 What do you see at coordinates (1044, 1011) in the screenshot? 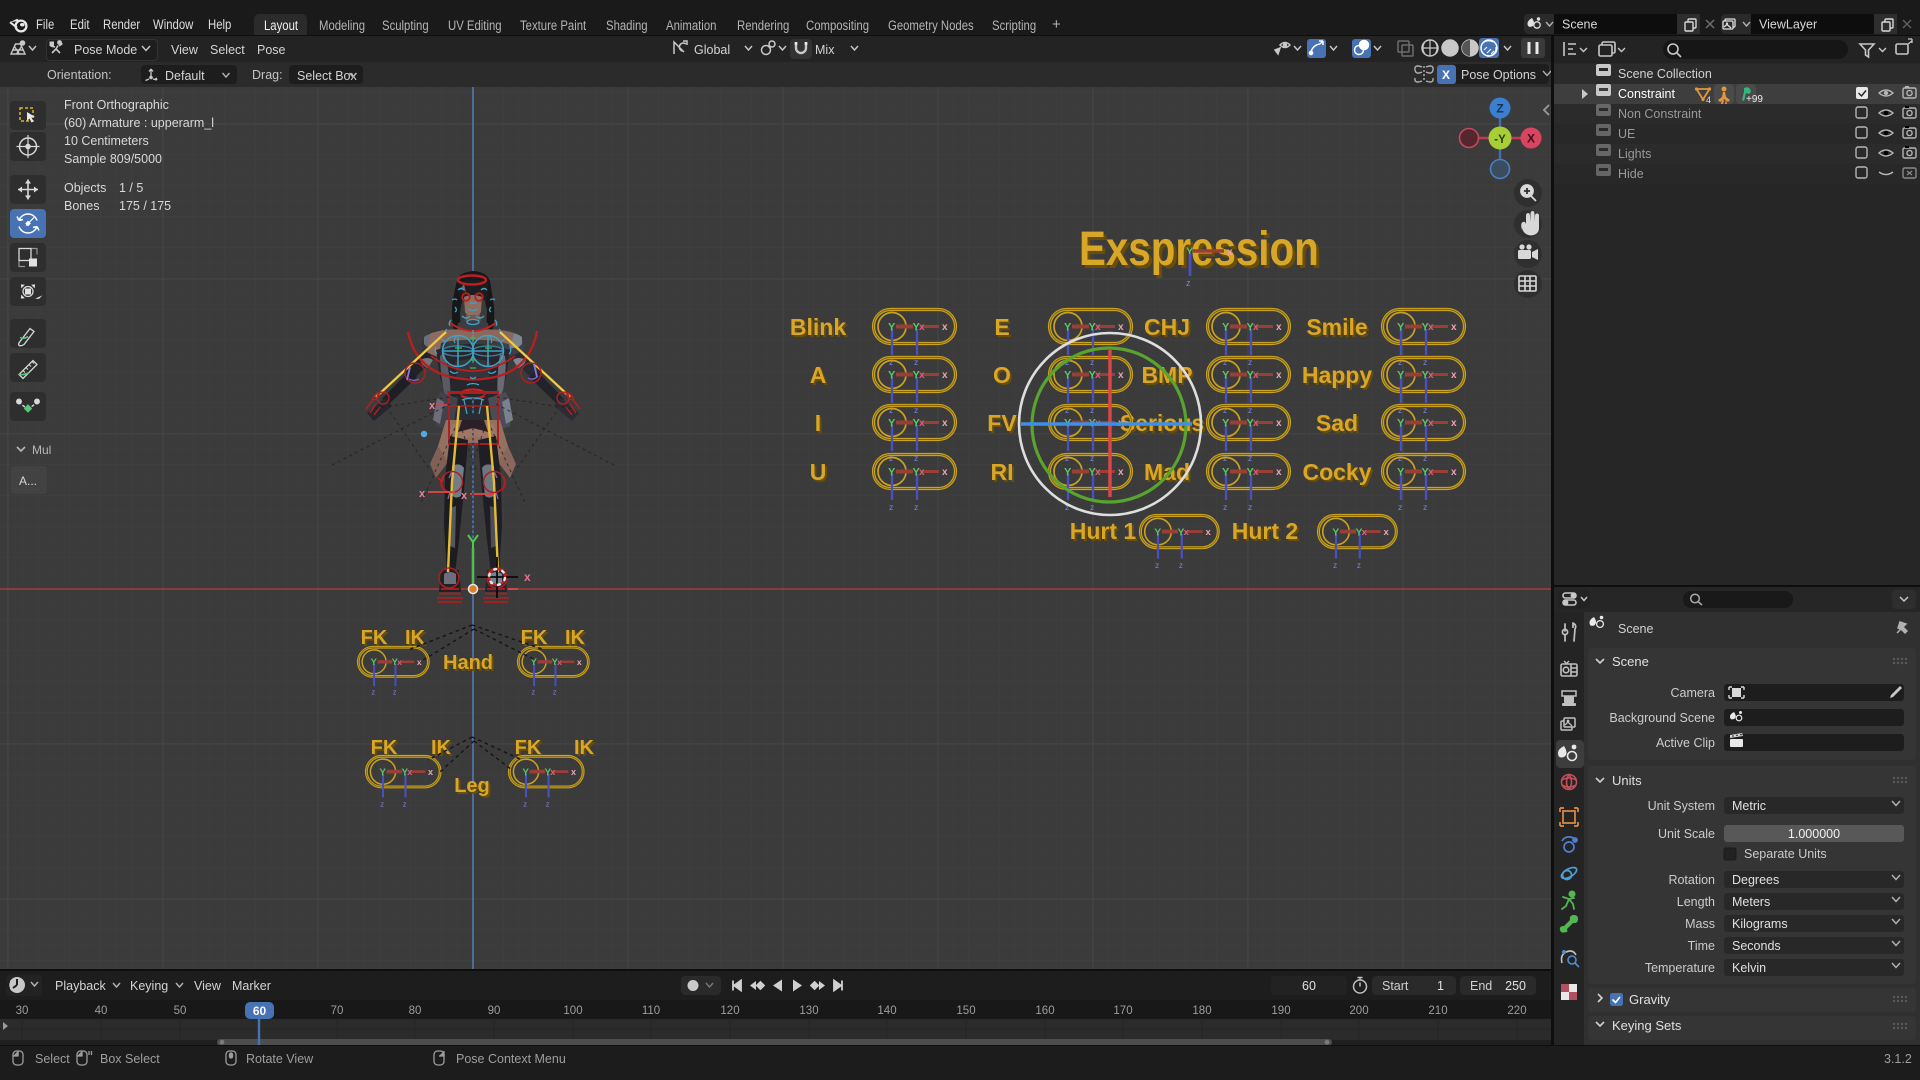
I see `svg-text: 160` at bounding box center [1044, 1011].